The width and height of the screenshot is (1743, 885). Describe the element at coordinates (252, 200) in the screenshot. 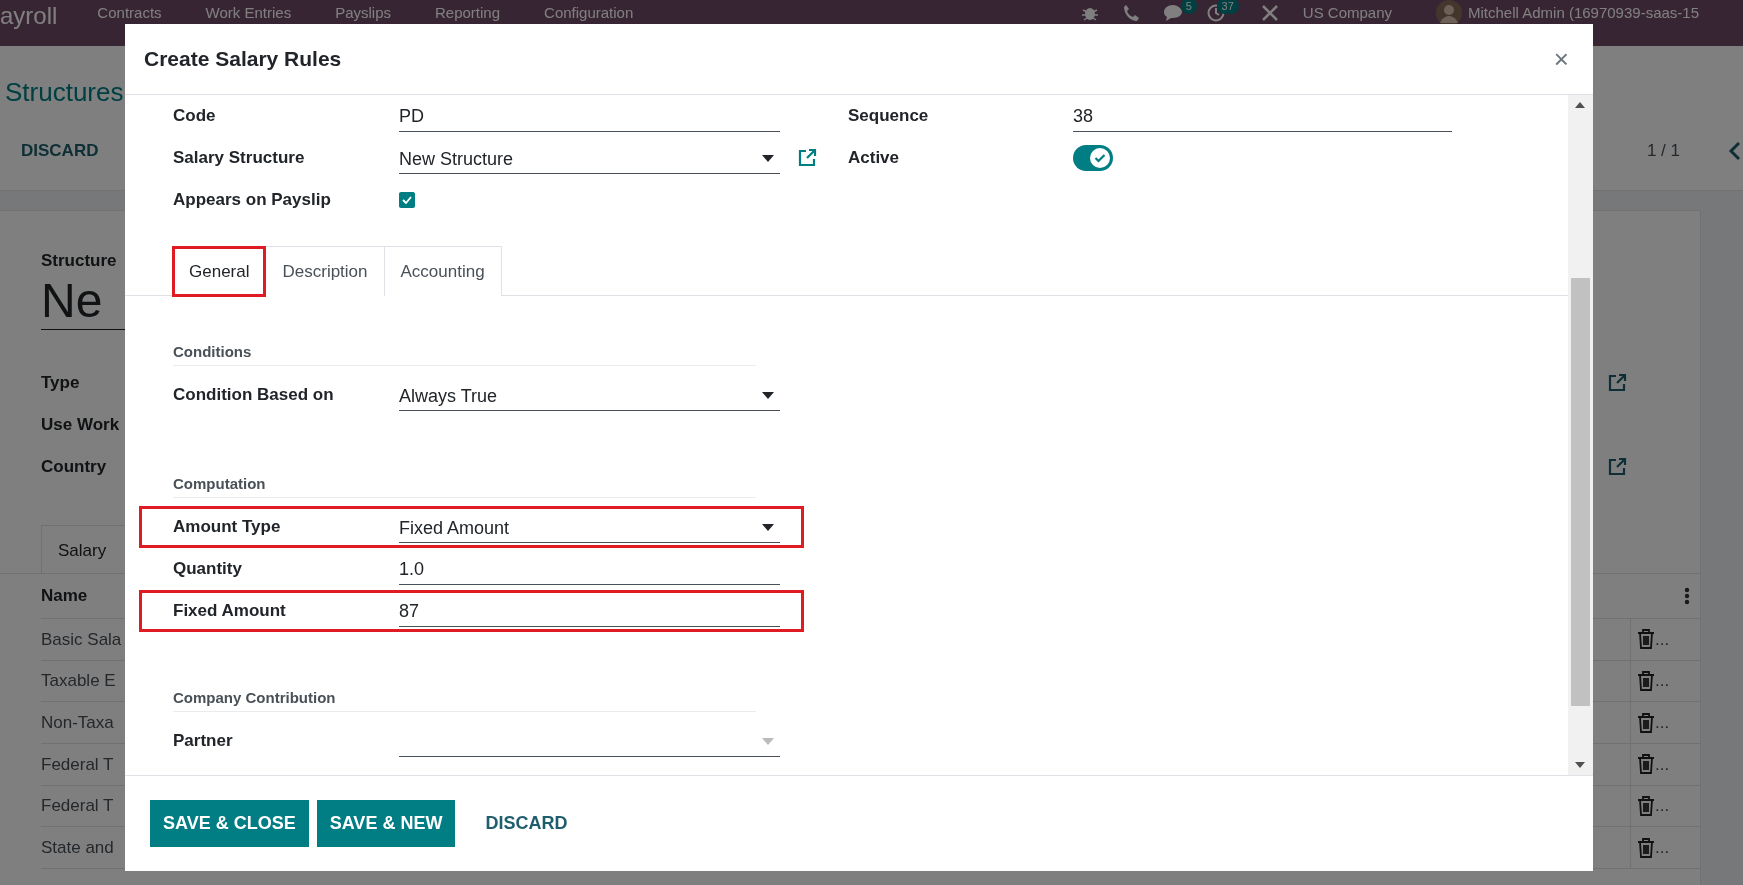

I see `field-label: Appears on Payslip` at that location.